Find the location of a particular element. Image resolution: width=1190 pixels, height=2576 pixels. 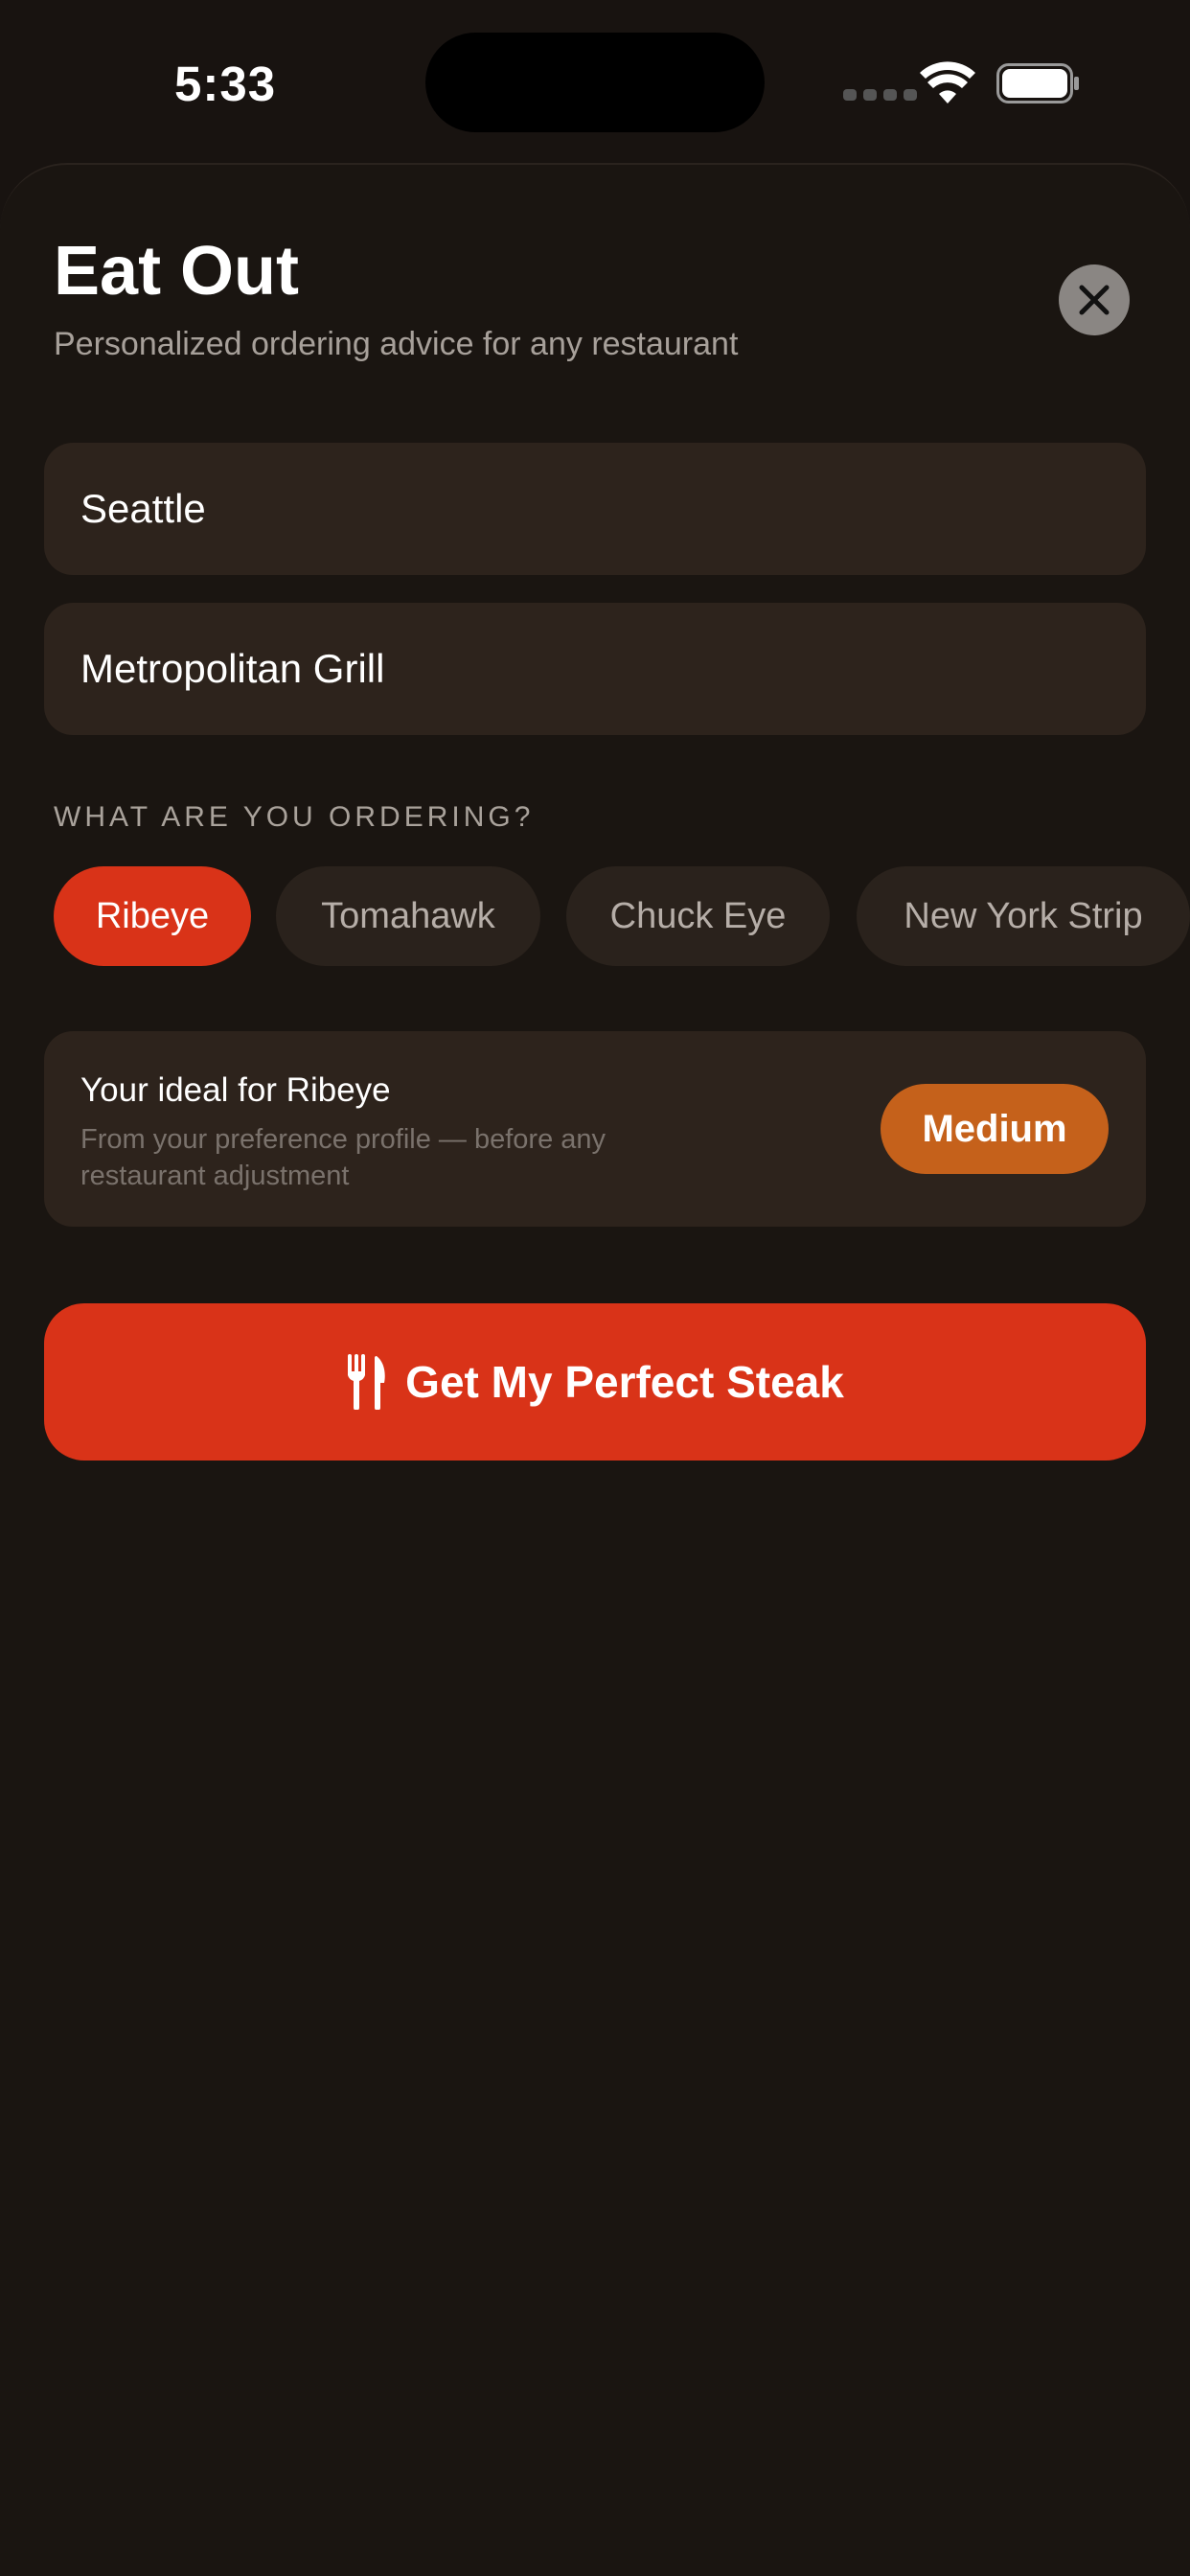

get-perfect-steak-button: Get My Perfect Steak is located at coordinates (595, 1381).